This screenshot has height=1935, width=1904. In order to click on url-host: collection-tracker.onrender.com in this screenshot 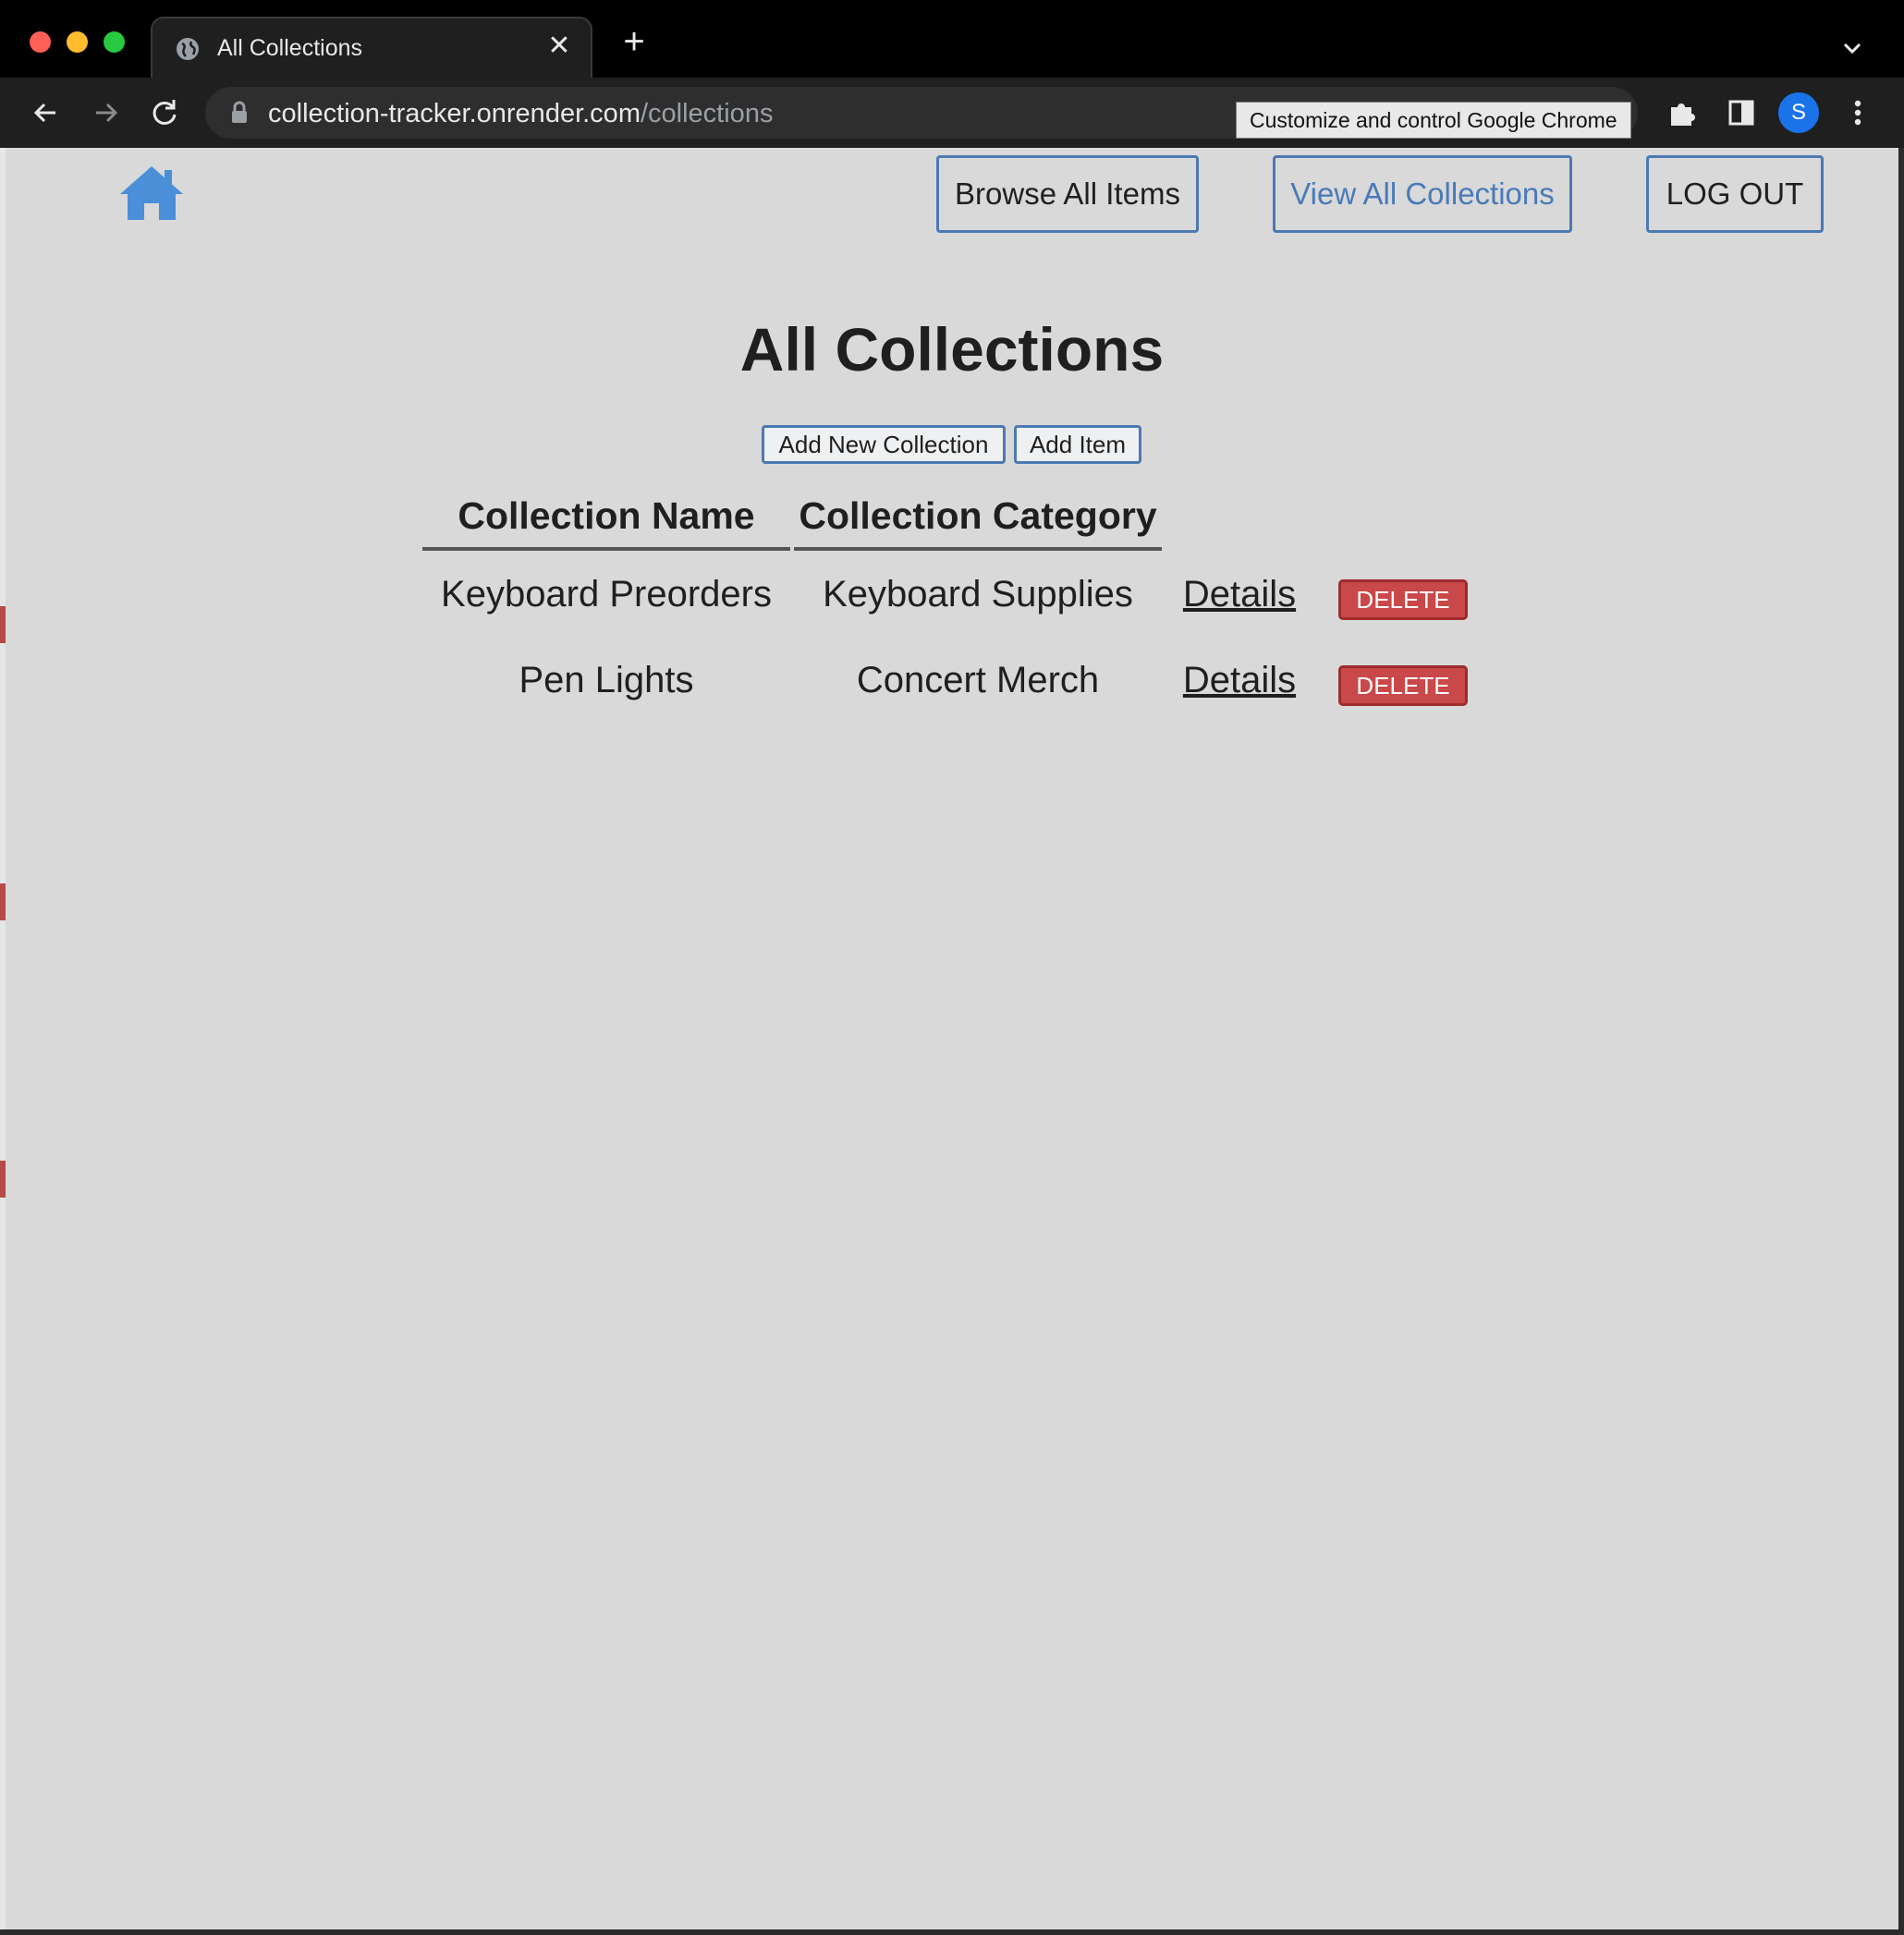, I will do `click(454, 114)`.